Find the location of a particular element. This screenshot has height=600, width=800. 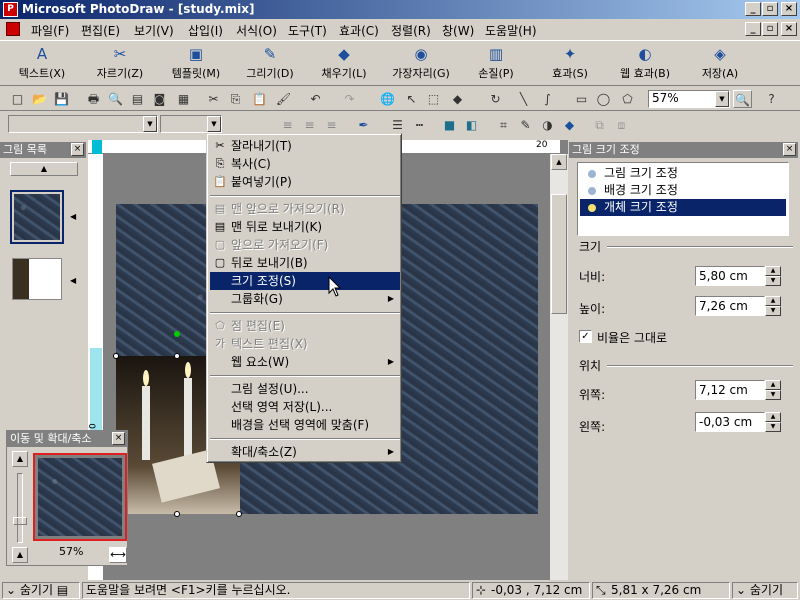

save-button: ◈ 저장(A) is located at coordinates (720, 64).